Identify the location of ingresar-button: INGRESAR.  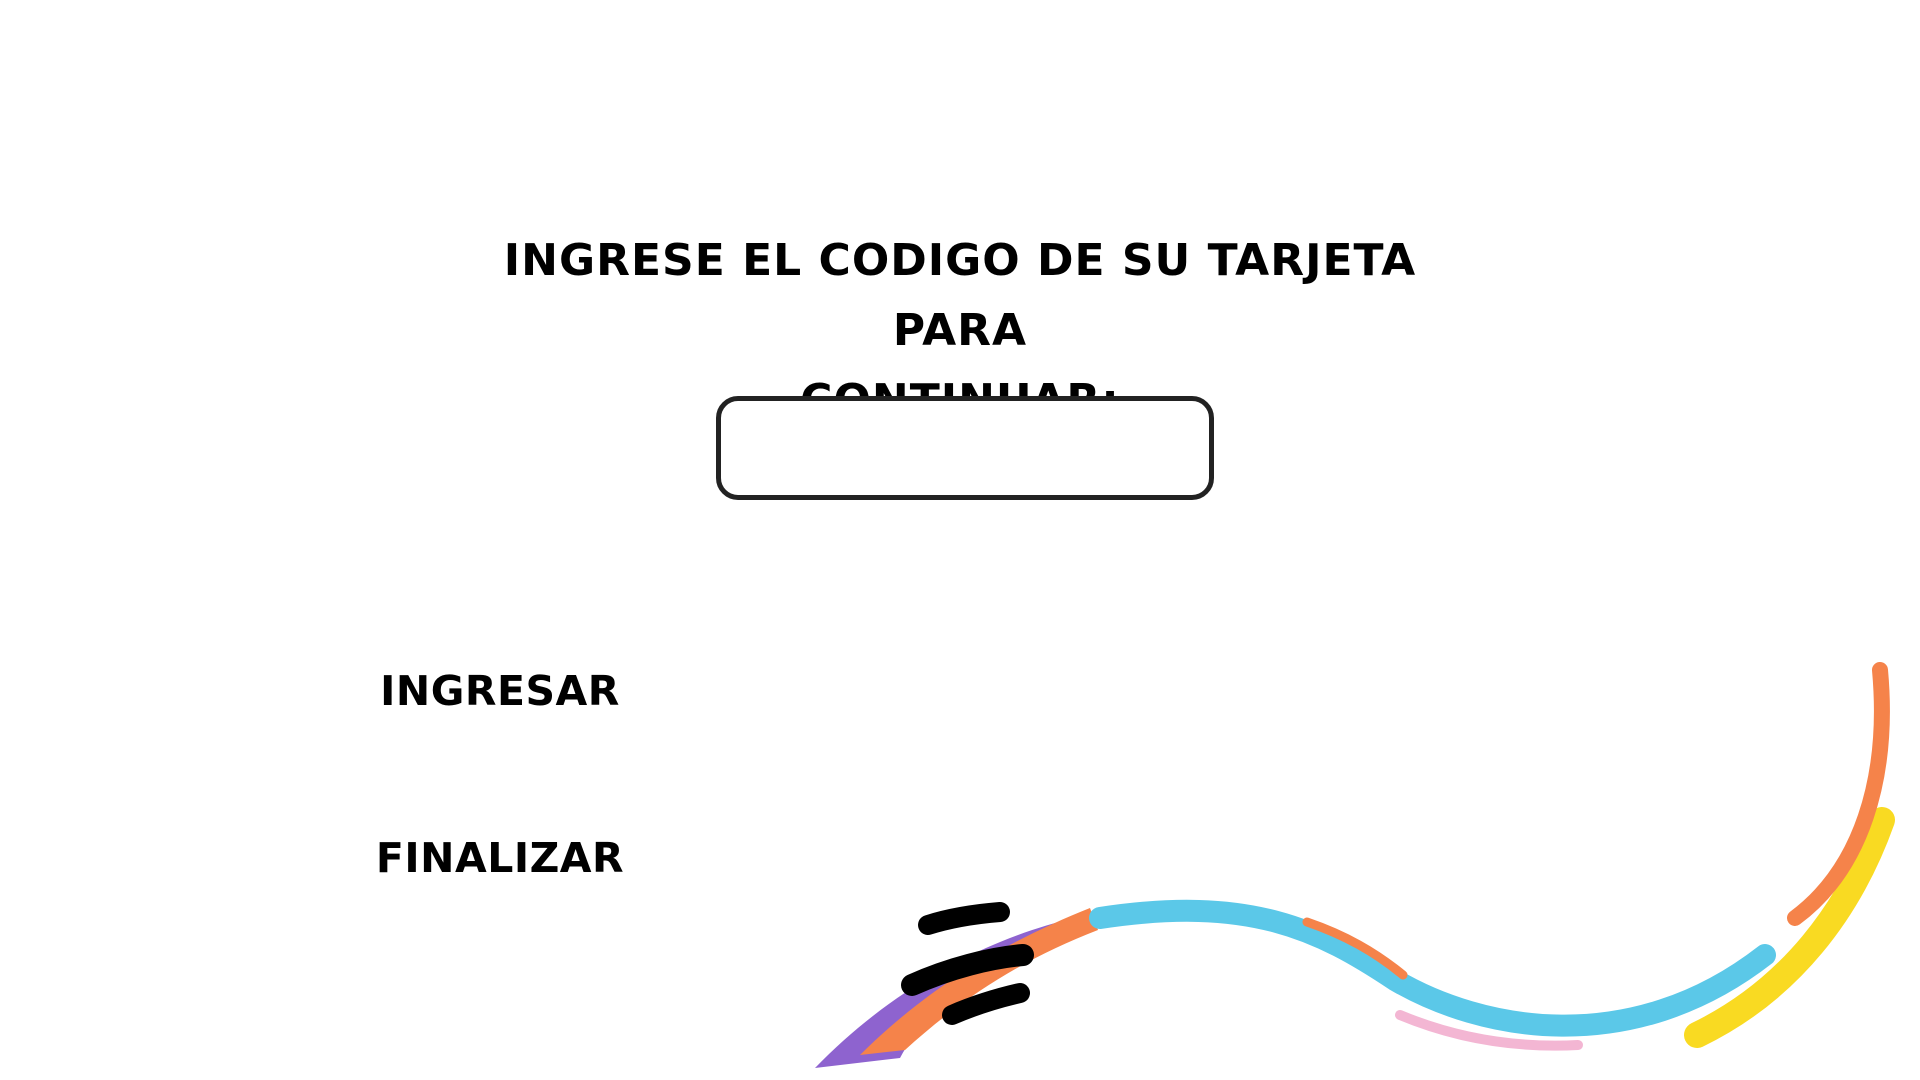
(500, 691).